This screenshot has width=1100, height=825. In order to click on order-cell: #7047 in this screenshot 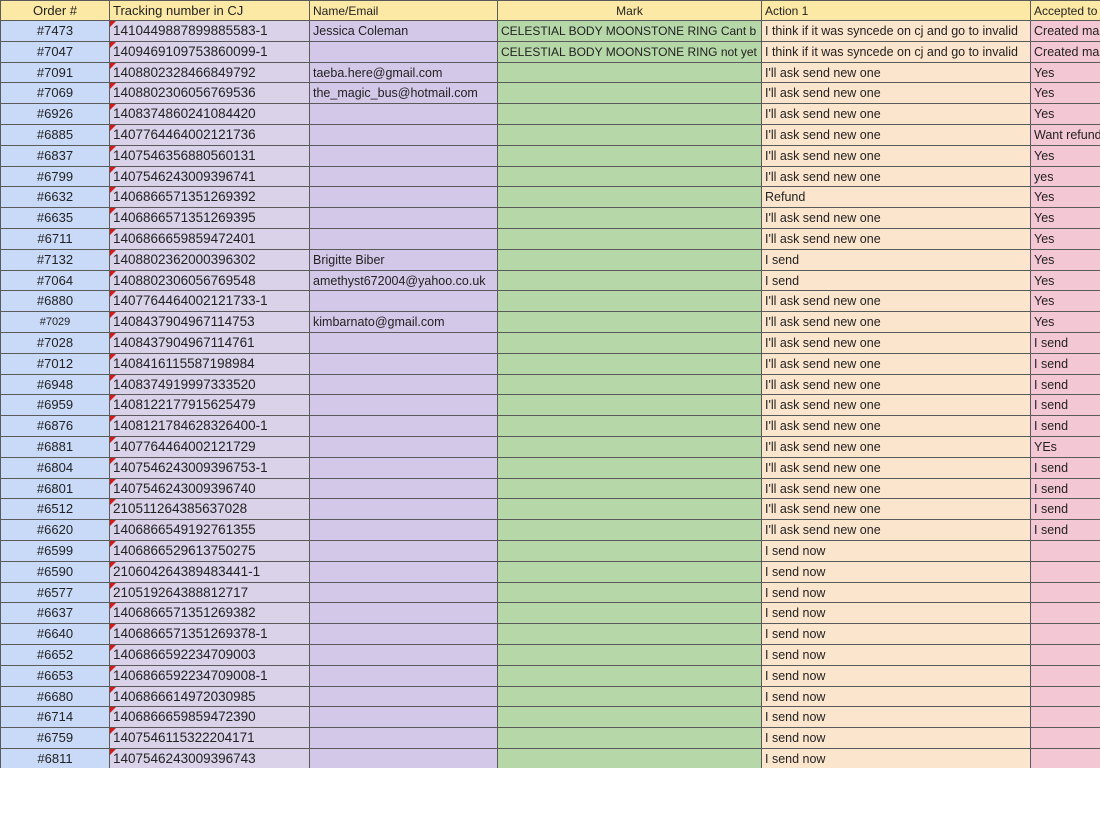, I will do `click(55, 52)`.